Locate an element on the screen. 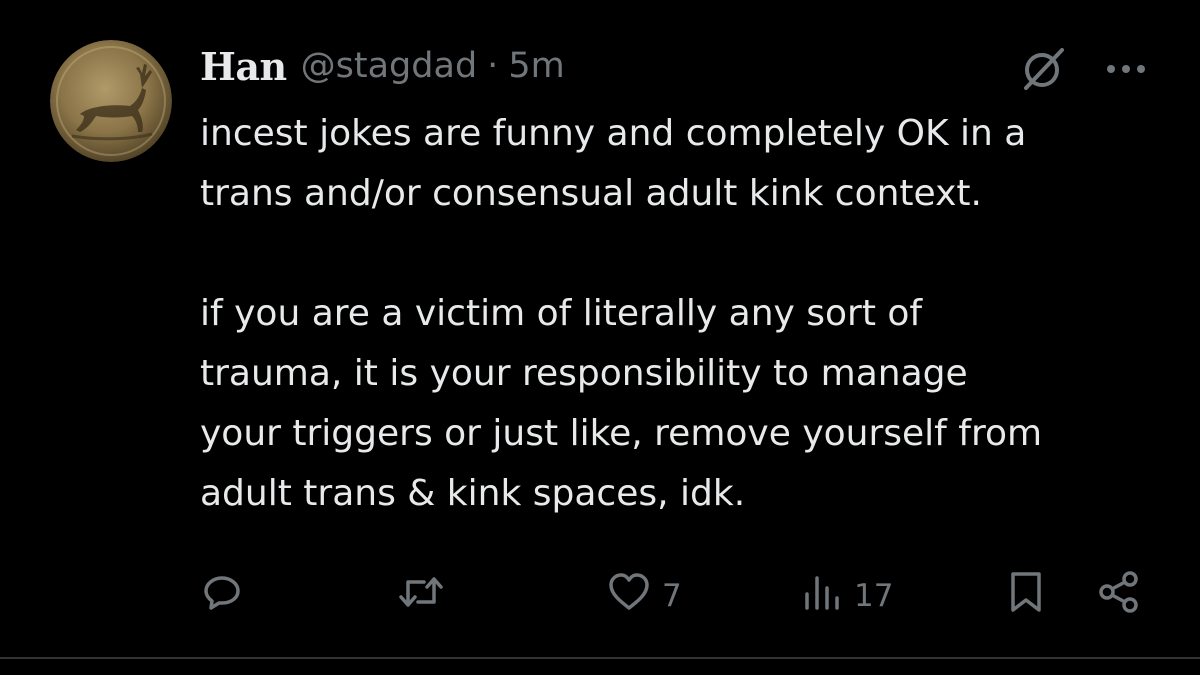 The image size is (1200, 675). like-count: 7 is located at coordinates (672, 596).